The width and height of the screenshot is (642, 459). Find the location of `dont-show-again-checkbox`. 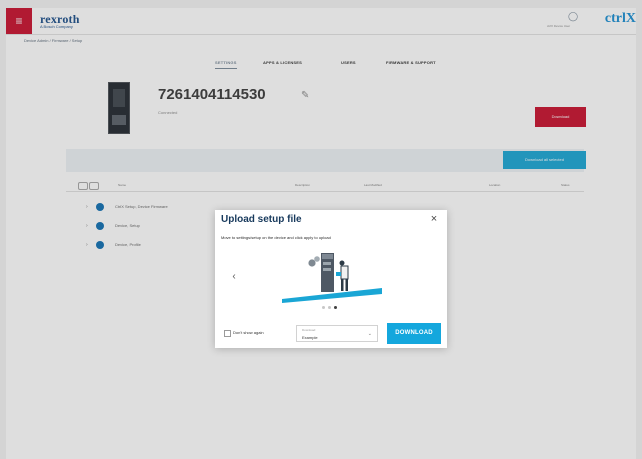

dont-show-again-checkbox is located at coordinates (227, 333).